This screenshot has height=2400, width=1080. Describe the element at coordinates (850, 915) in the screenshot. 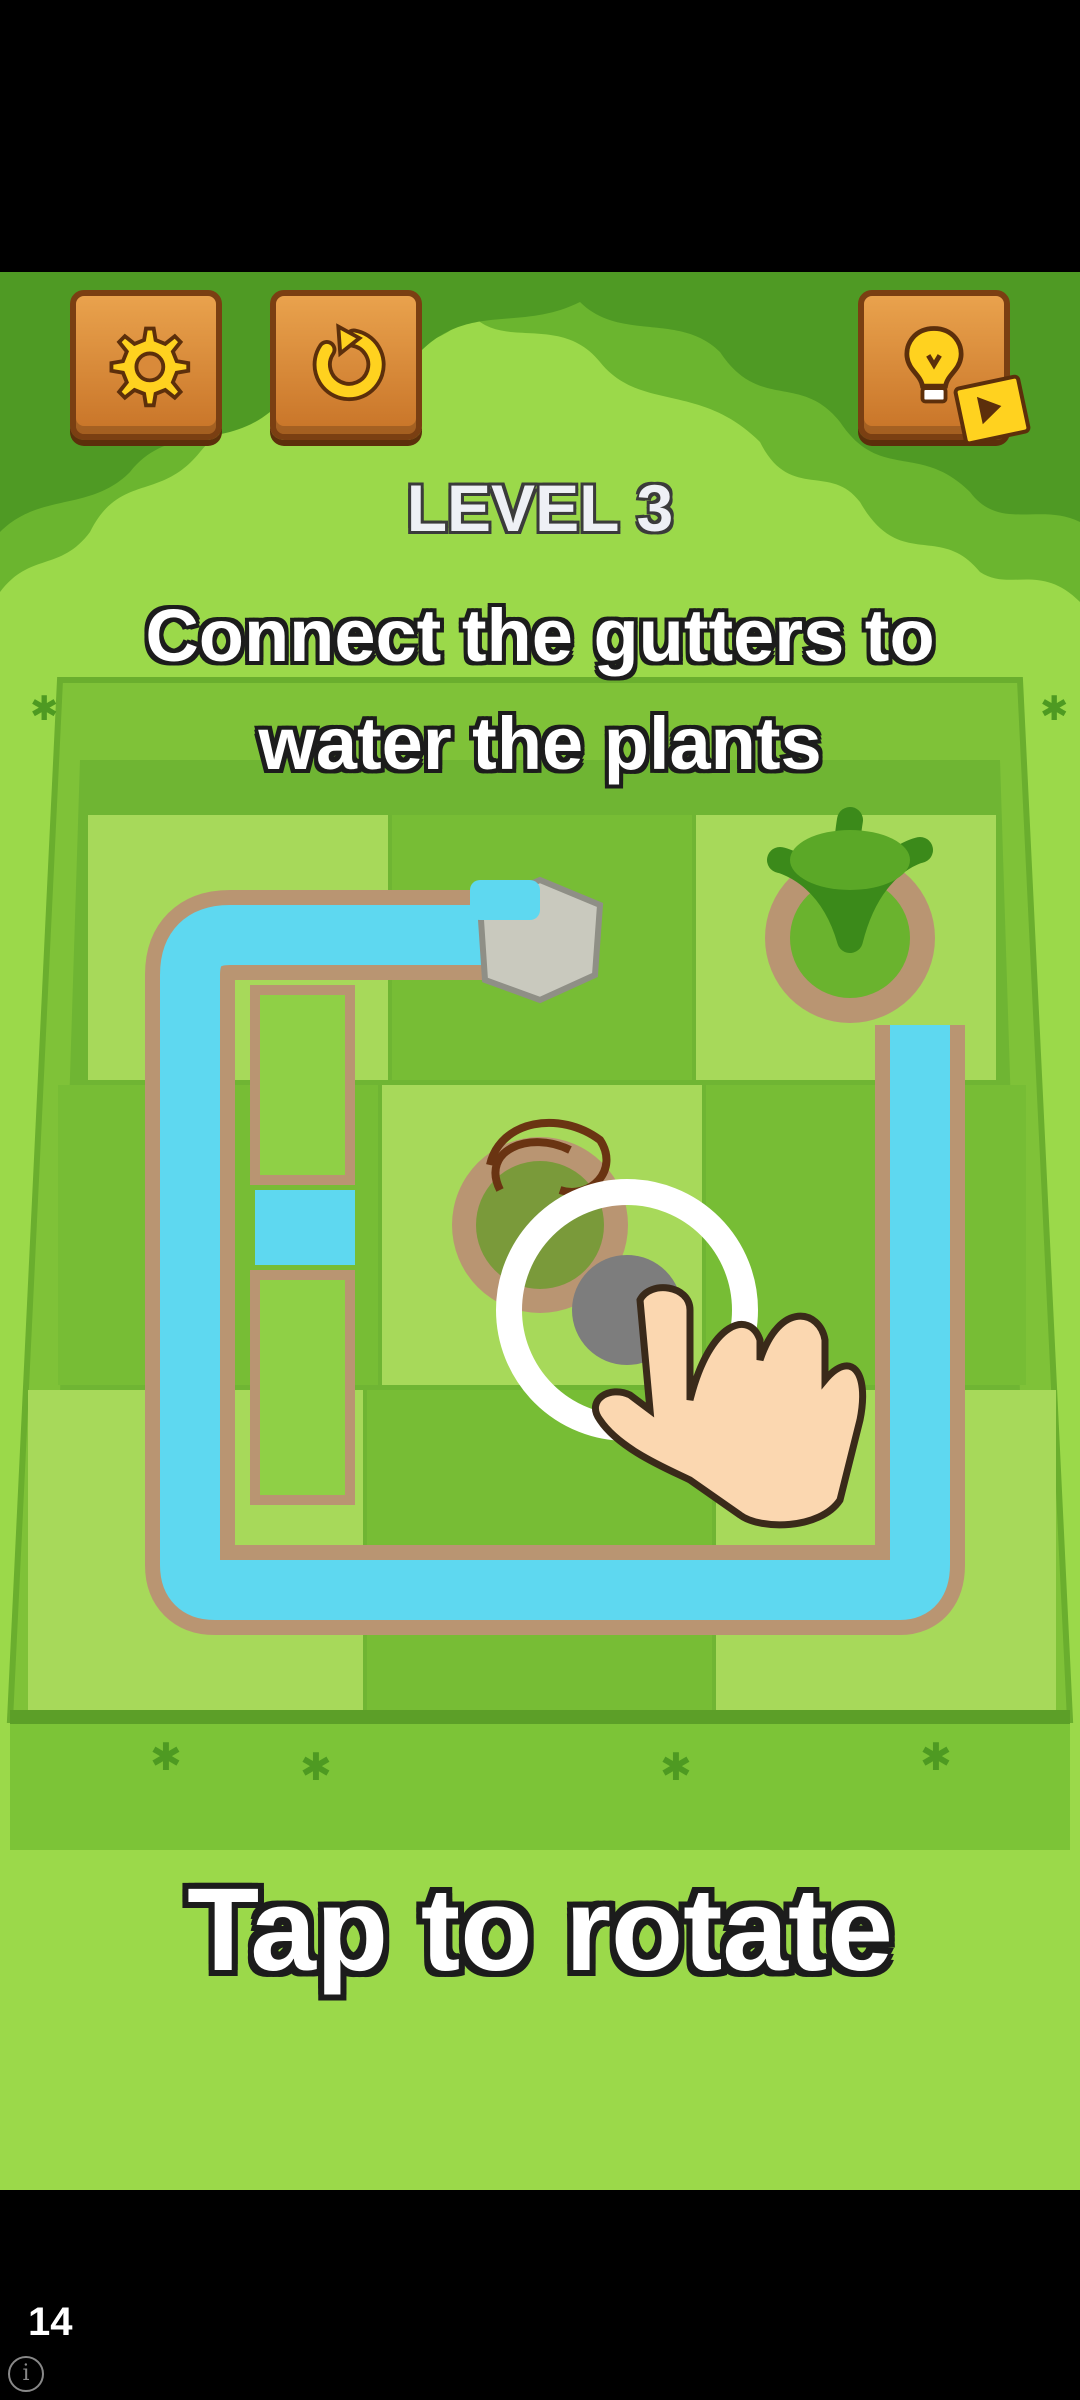

I see `plant-pot-filled` at that location.